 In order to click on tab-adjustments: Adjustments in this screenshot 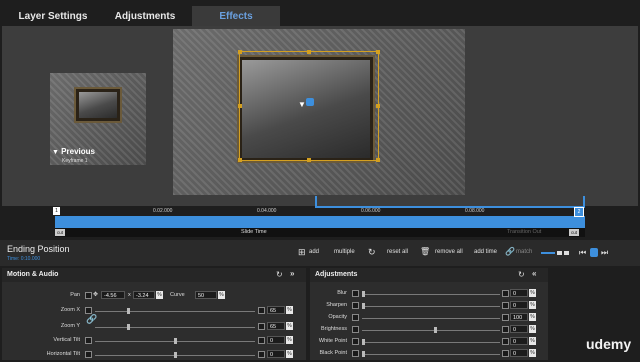, I will do `click(145, 16)`.